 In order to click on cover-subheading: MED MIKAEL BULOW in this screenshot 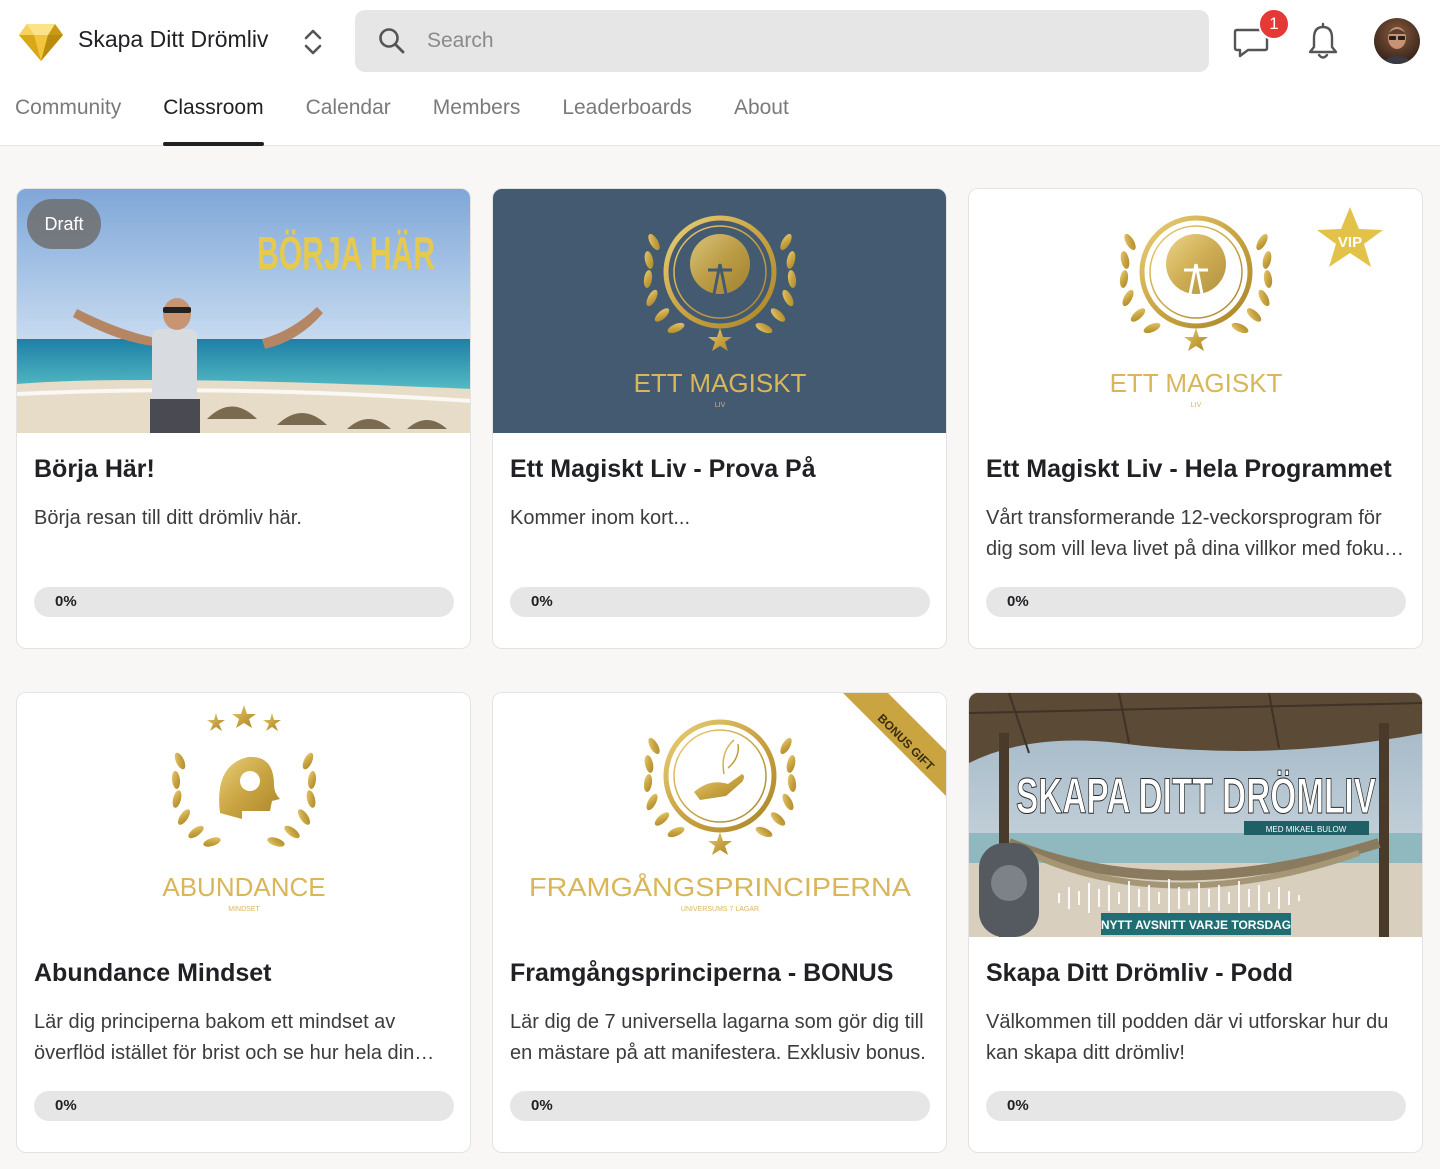, I will do `click(1306, 829)`.